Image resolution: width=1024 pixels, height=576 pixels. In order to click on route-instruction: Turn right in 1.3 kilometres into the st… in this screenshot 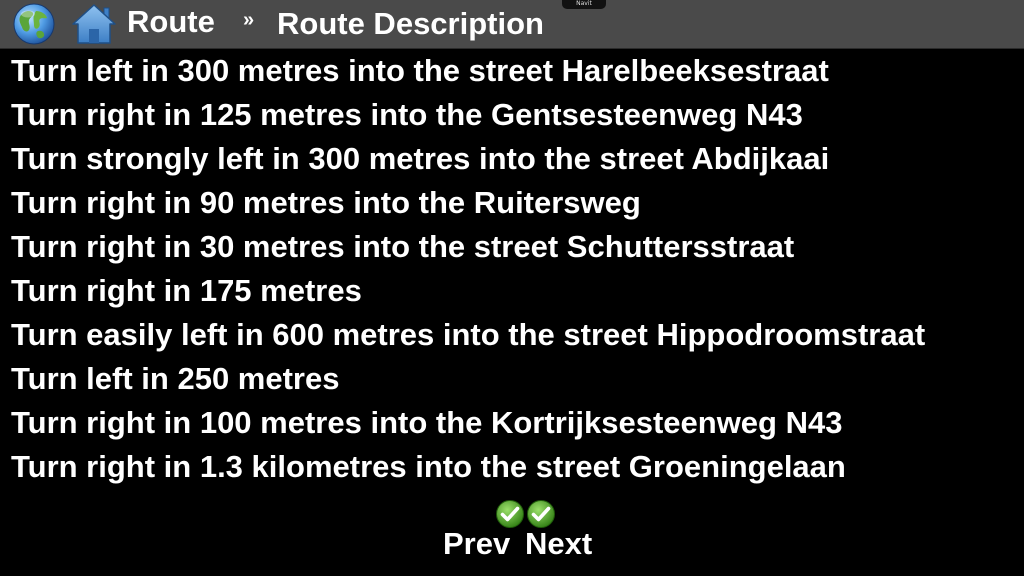, I will do `click(512, 467)`.